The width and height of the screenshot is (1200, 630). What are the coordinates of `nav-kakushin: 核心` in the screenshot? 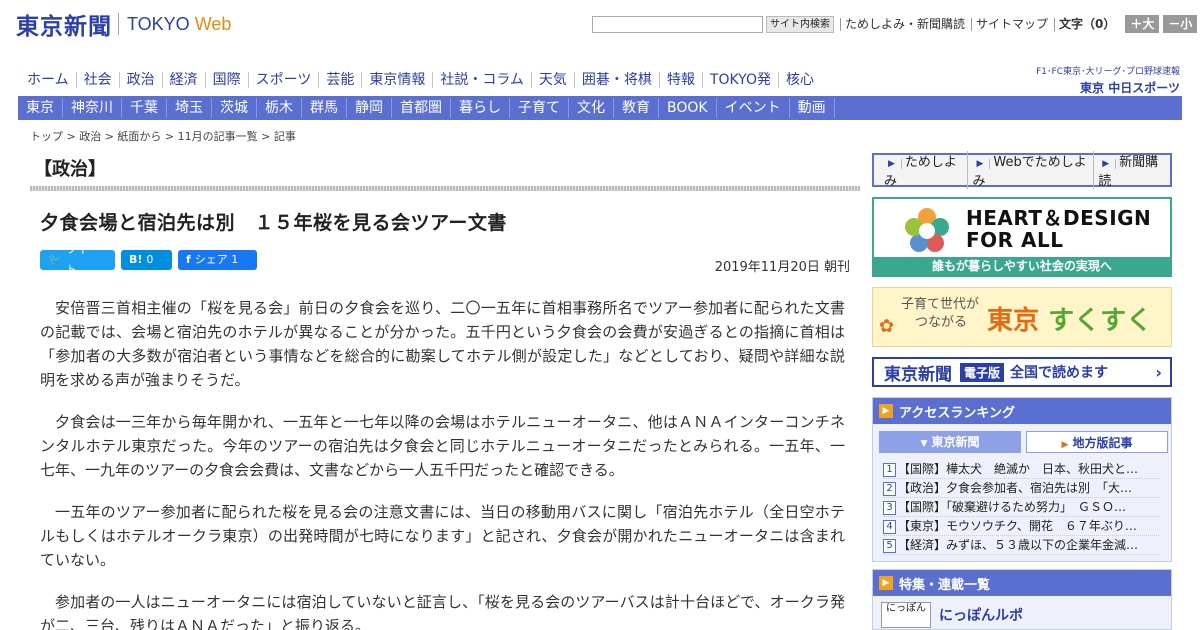 It's located at (799, 80).